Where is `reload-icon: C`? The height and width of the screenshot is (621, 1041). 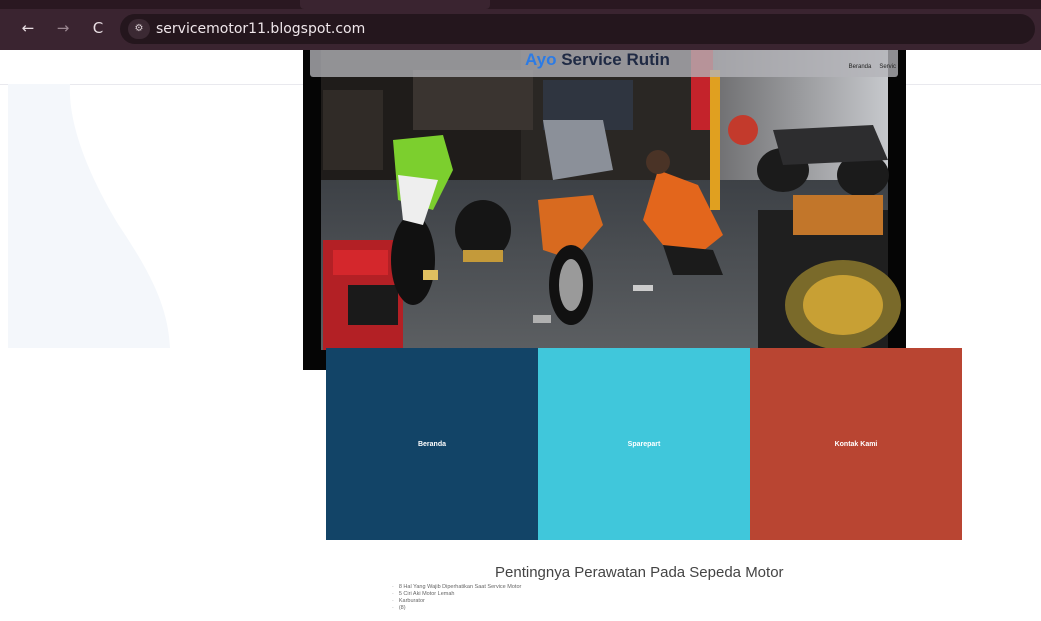 reload-icon: C is located at coordinates (98, 28).